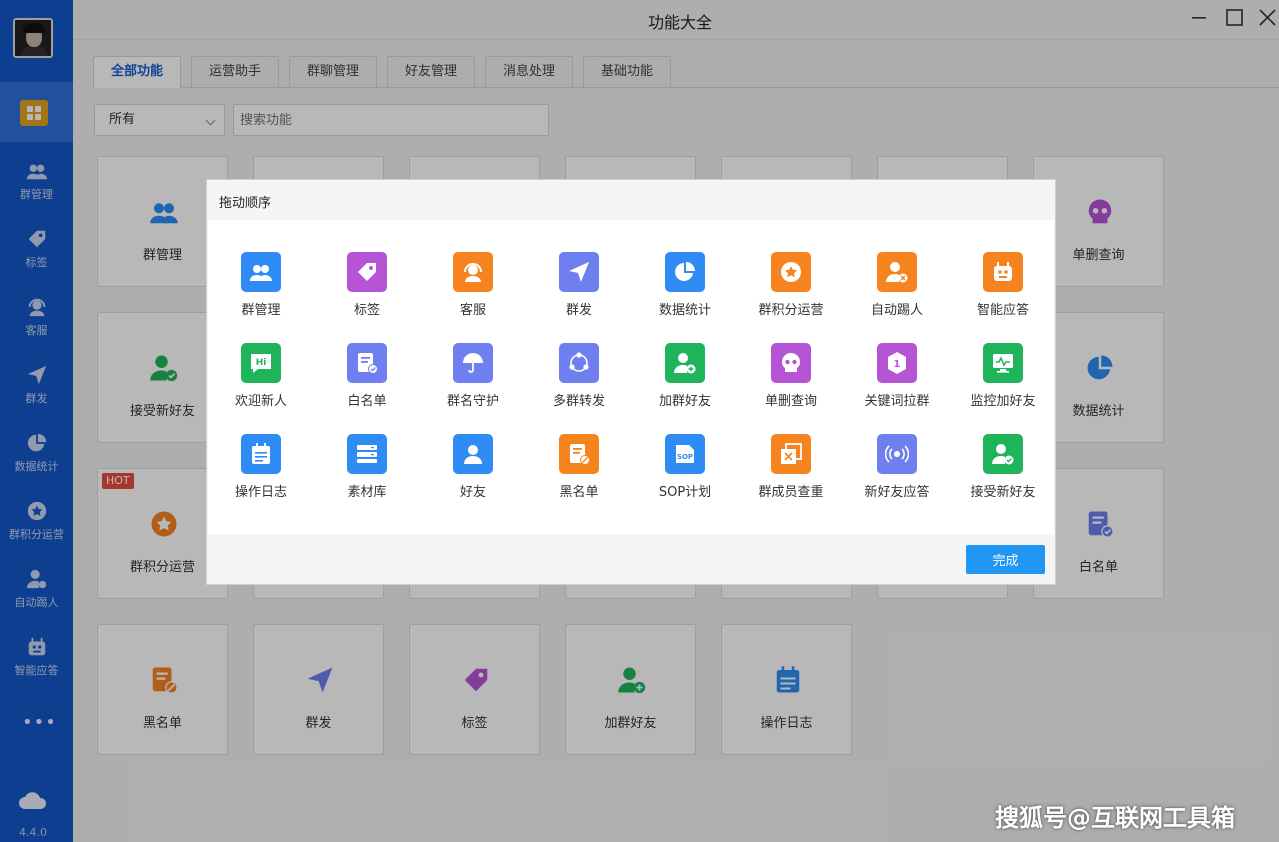 The image size is (1279, 842). What do you see at coordinates (685, 492) in the screenshot?
I see `drag-item-label: SOP计划` at bounding box center [685, 492].